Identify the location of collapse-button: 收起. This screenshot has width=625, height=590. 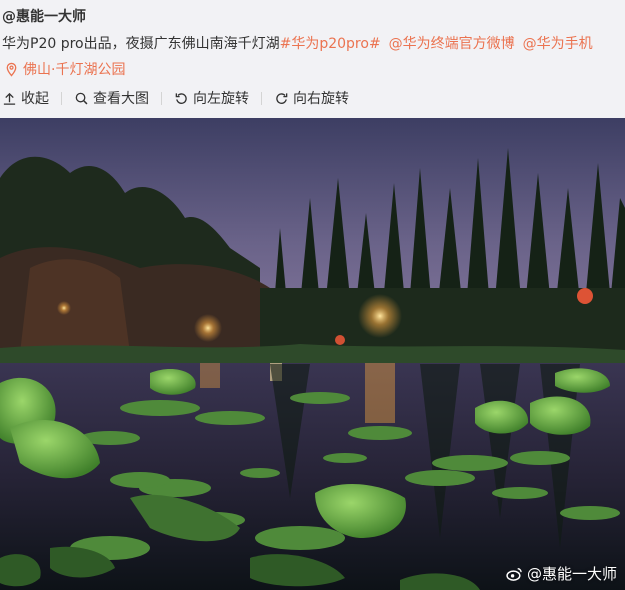
(25, 98).